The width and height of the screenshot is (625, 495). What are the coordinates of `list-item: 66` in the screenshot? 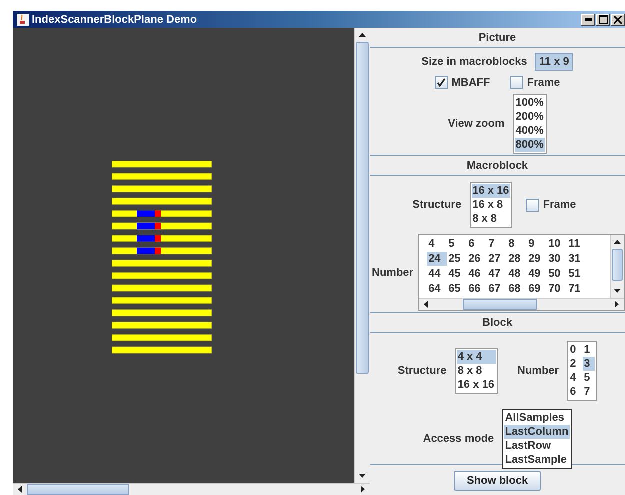 It's located at (476, 289).